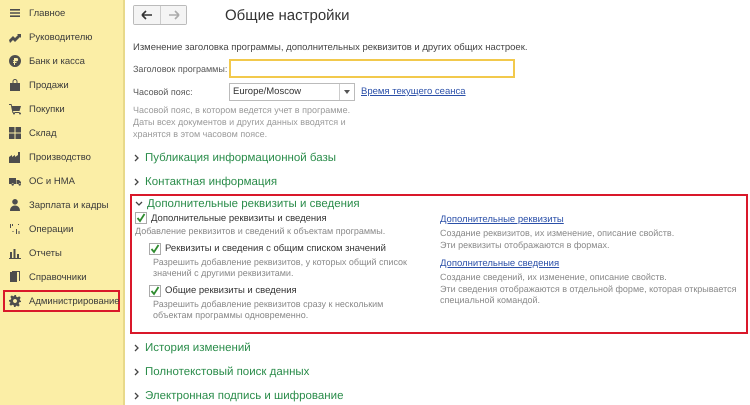 The width and height of the screenshot is (750, 405). Describe the element at coordinates (15, 157) in the screenshot. I see `factory-icon` at that location.